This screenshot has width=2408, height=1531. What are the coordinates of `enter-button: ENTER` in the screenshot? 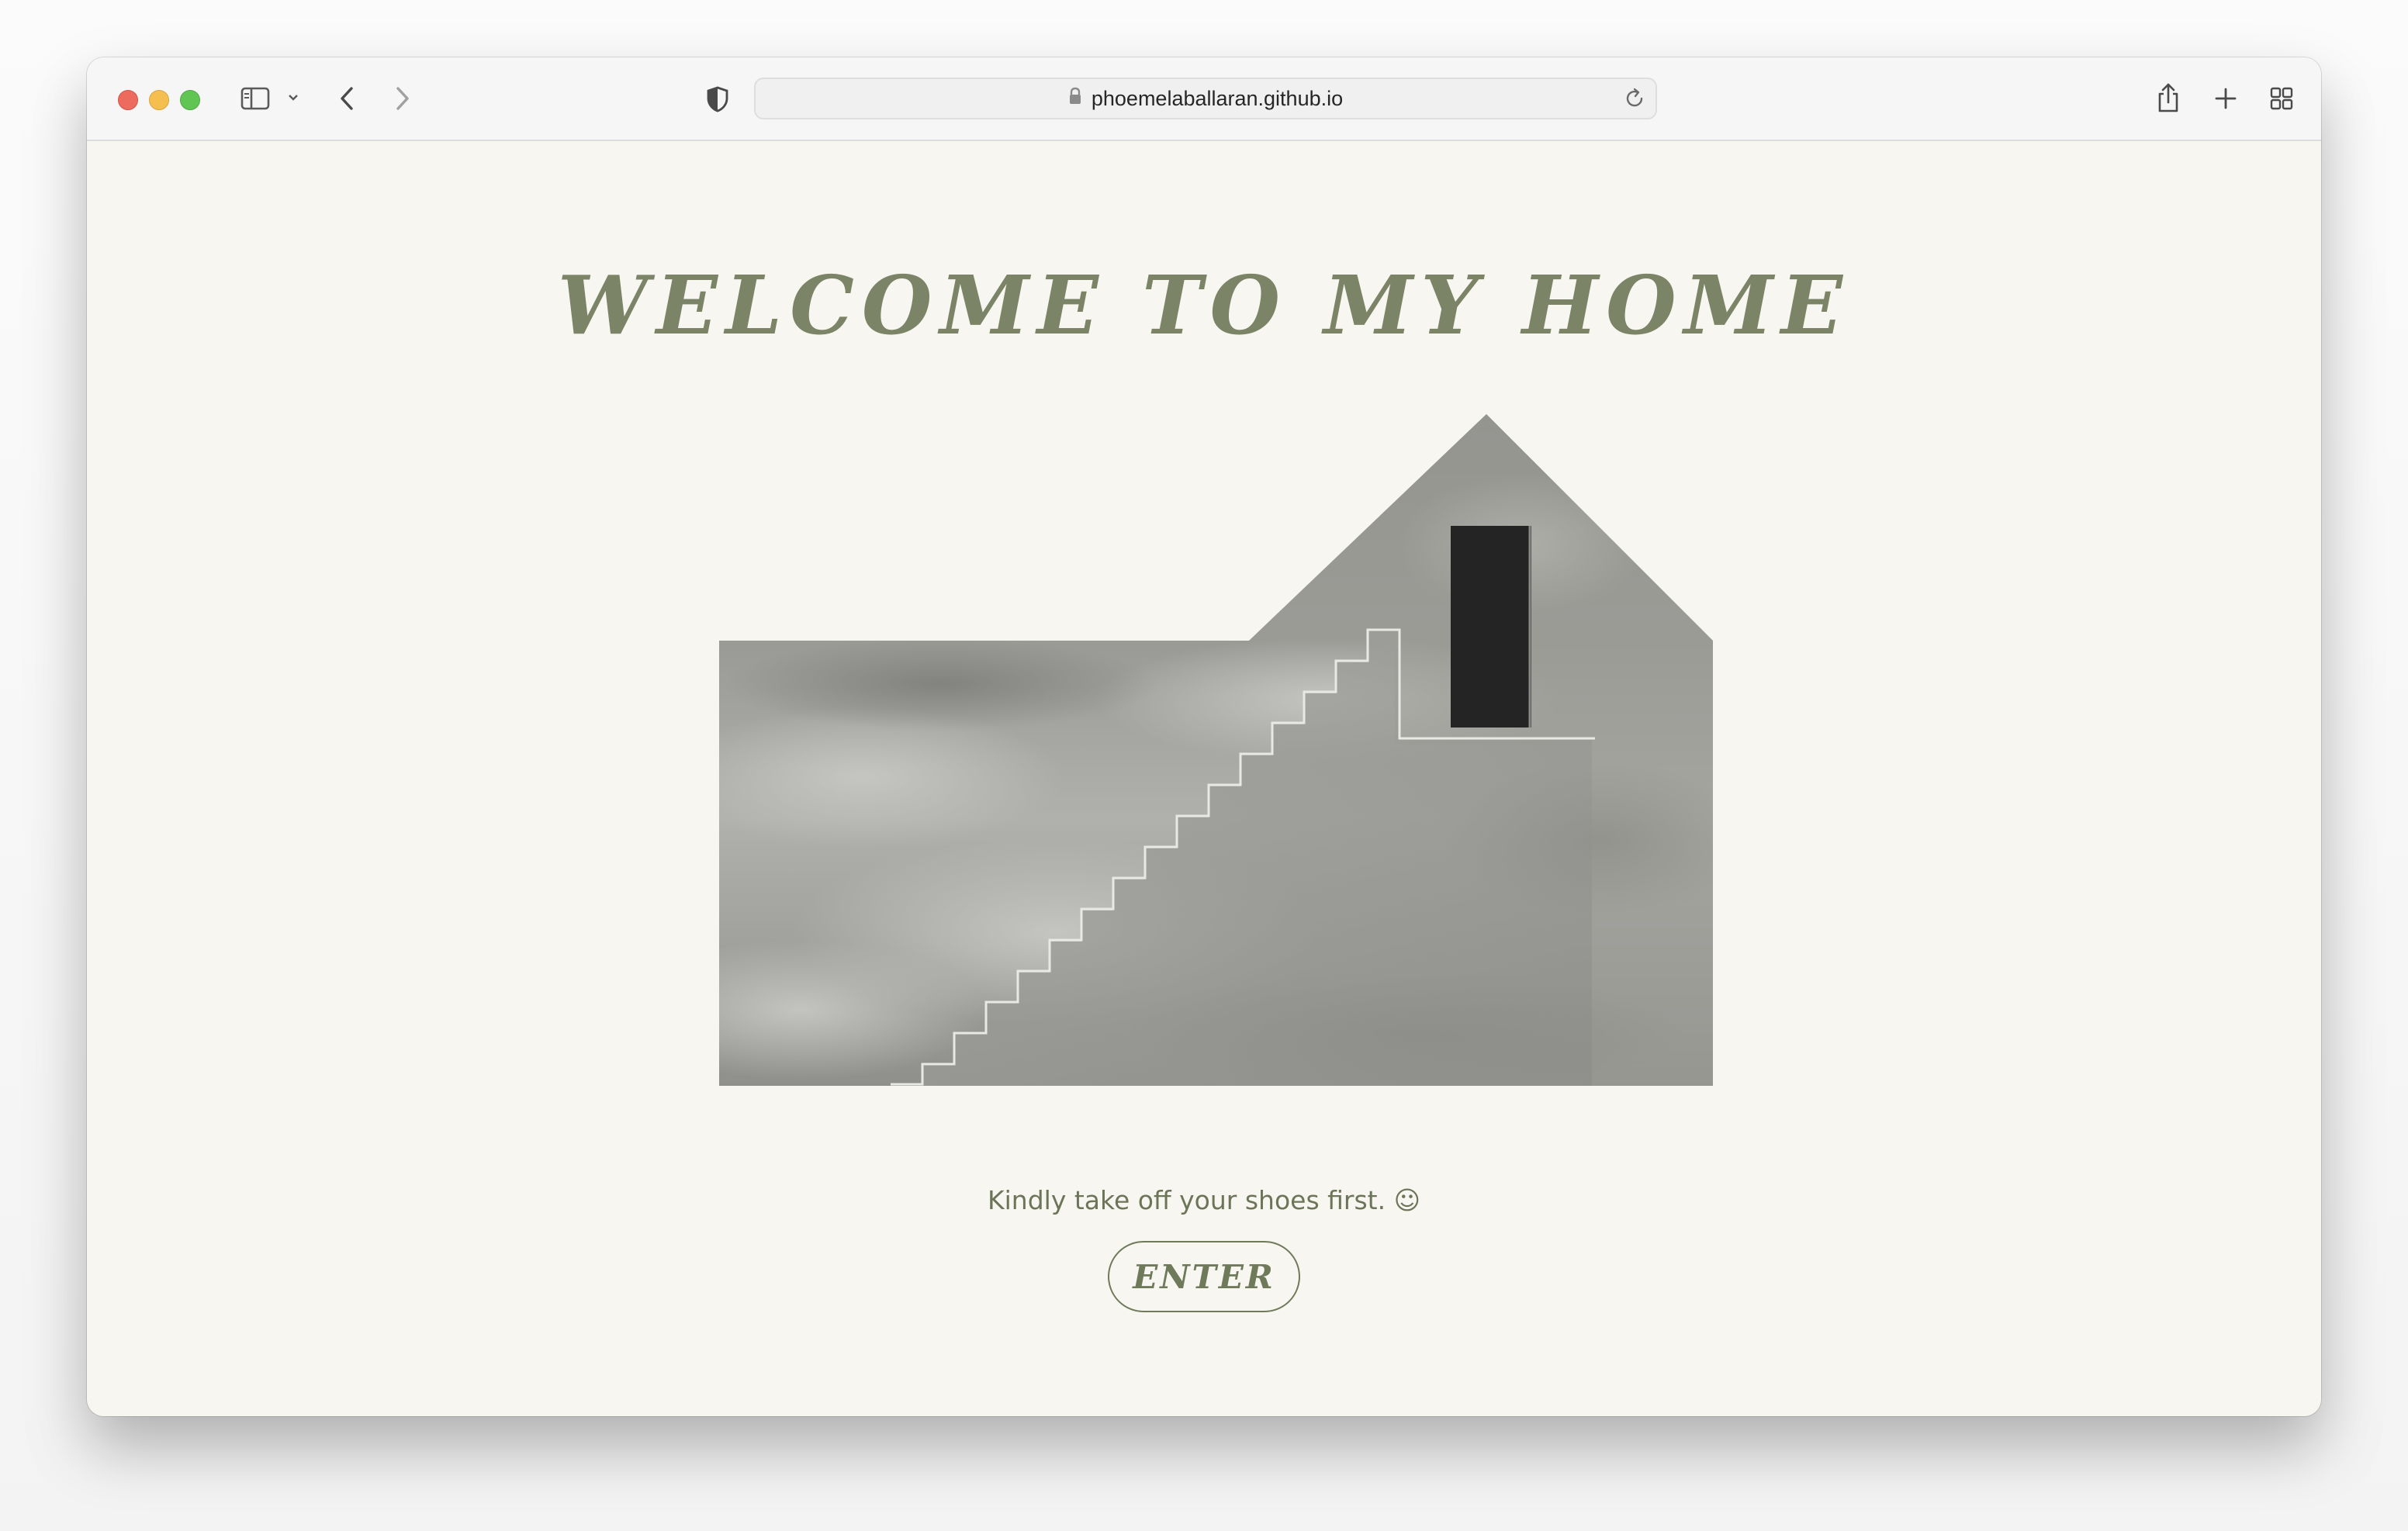 It's located at (1204, 1276).